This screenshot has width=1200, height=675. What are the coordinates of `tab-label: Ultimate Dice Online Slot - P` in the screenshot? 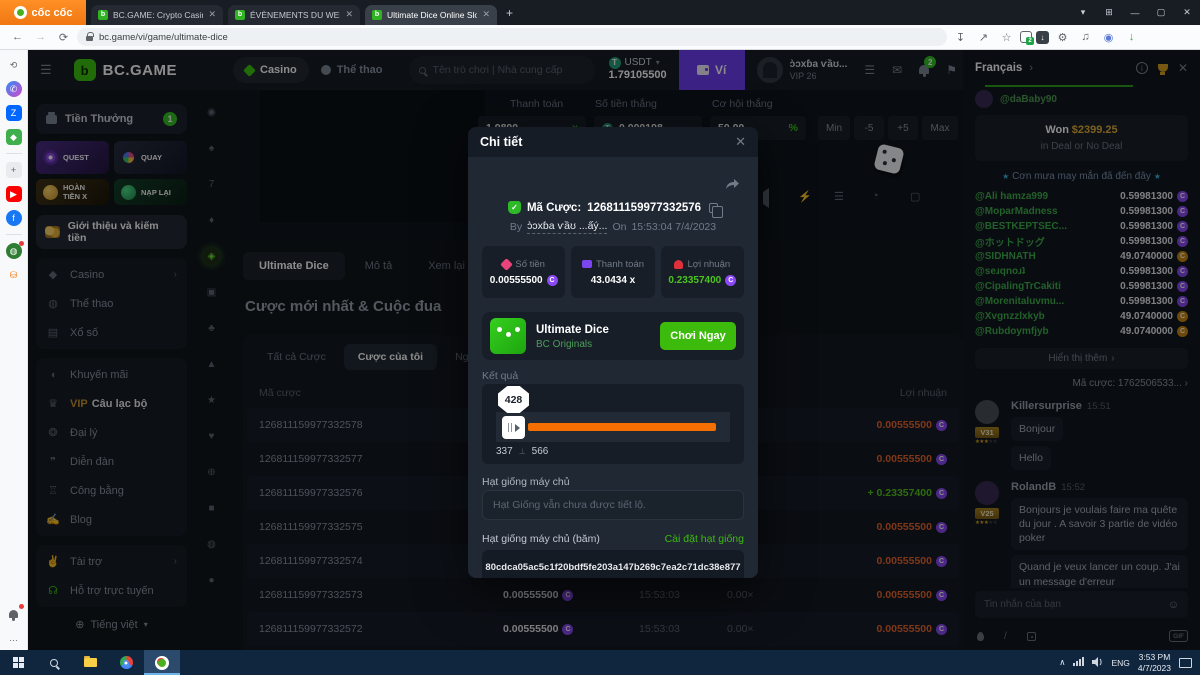 It's located at (432, 14).